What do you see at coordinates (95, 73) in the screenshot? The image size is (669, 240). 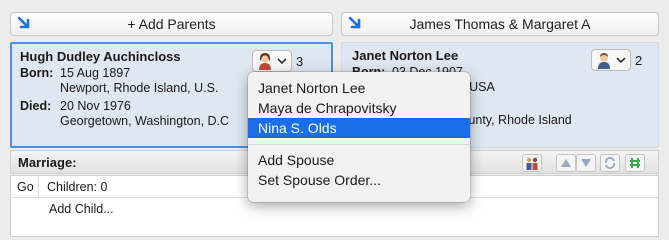 I see `husband-born-date: 15 Aug 1897` at bounding box center [95, 73].